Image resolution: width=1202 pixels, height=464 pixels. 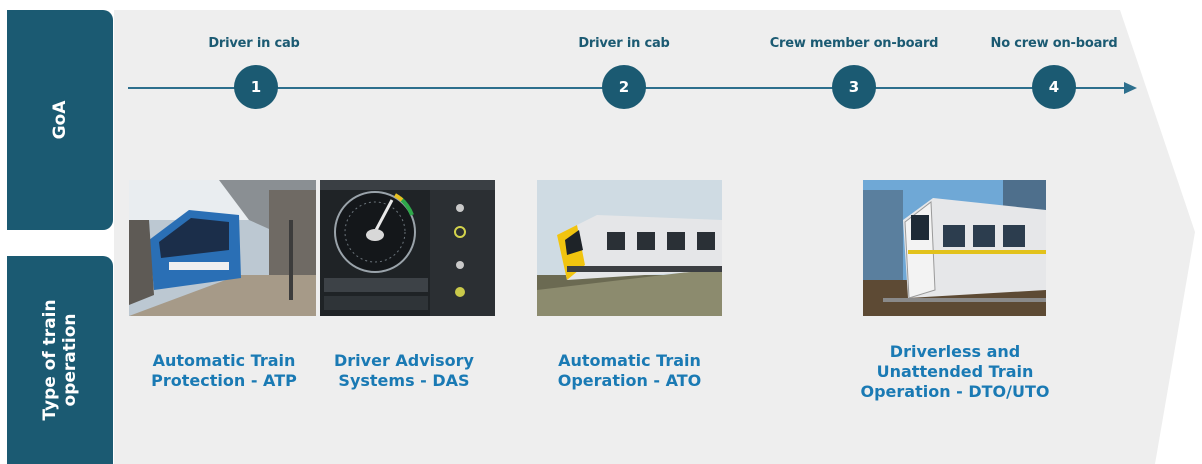 What do you see at coordinates (404, 360) in the screenshot?
I see `das-caption-line-1: Driver Advisory` at bounding box center [404, 360].